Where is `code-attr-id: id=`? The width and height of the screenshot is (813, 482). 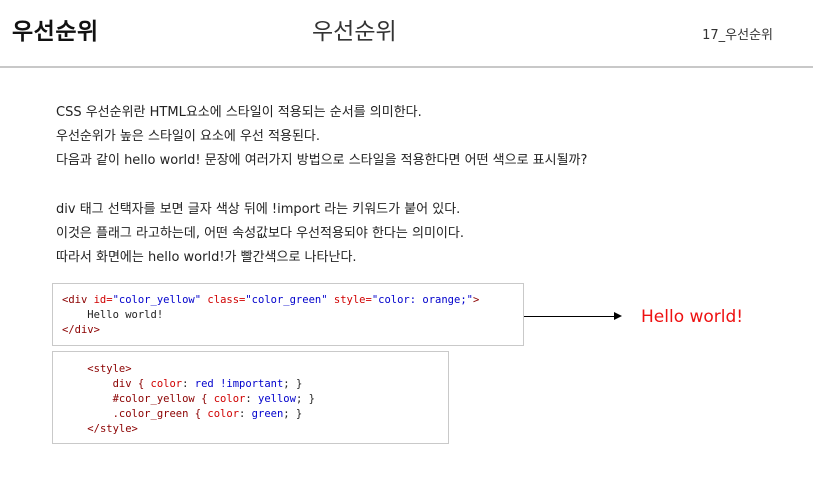 code-attr-id: id= is located at coordinates (103, 300).